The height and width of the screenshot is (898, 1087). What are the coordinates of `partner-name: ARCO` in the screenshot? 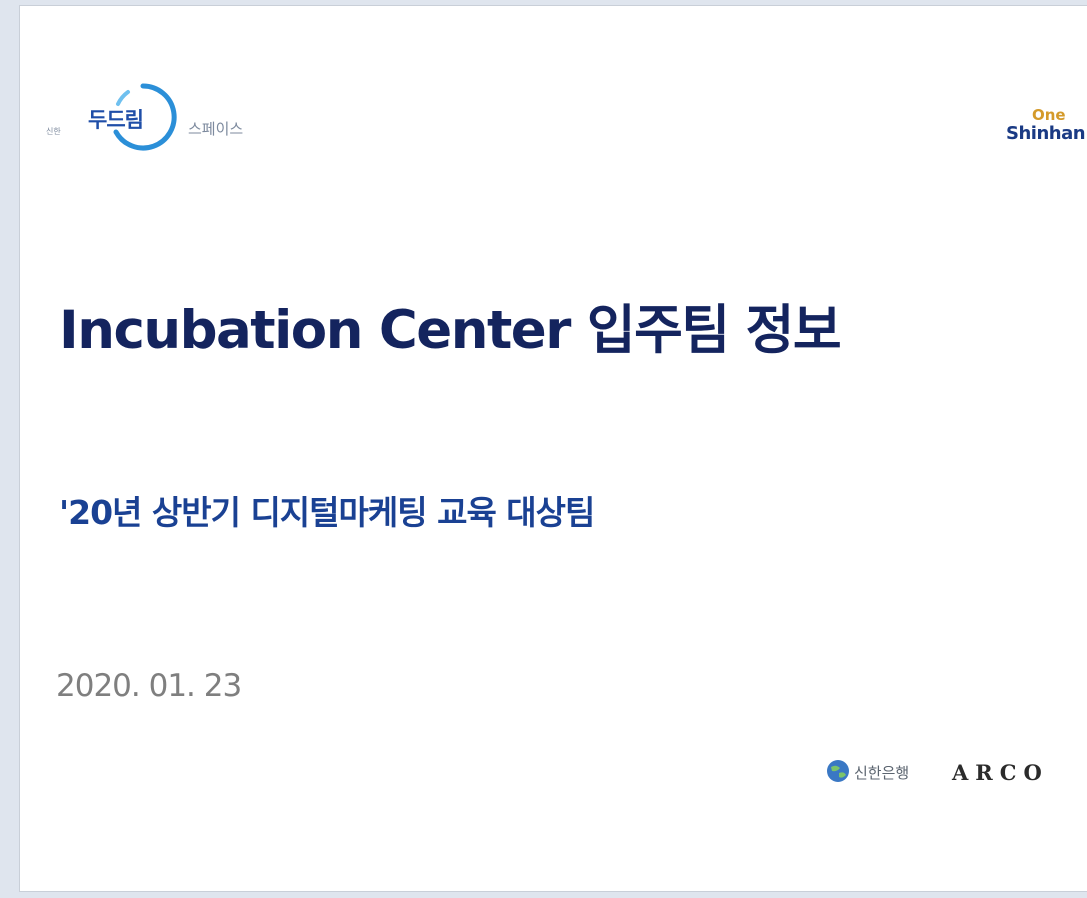 It's located at (1000, 772).